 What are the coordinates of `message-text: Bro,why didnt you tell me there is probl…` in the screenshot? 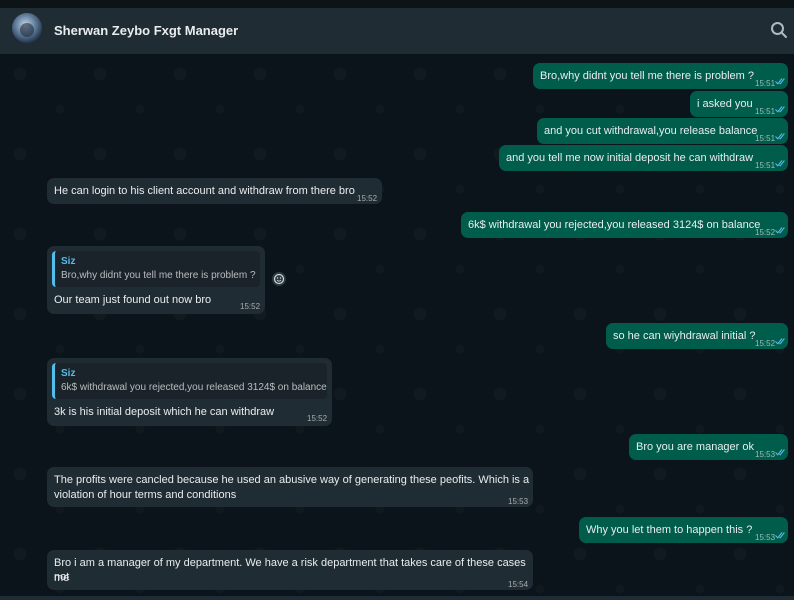 It's located at (647, 76).